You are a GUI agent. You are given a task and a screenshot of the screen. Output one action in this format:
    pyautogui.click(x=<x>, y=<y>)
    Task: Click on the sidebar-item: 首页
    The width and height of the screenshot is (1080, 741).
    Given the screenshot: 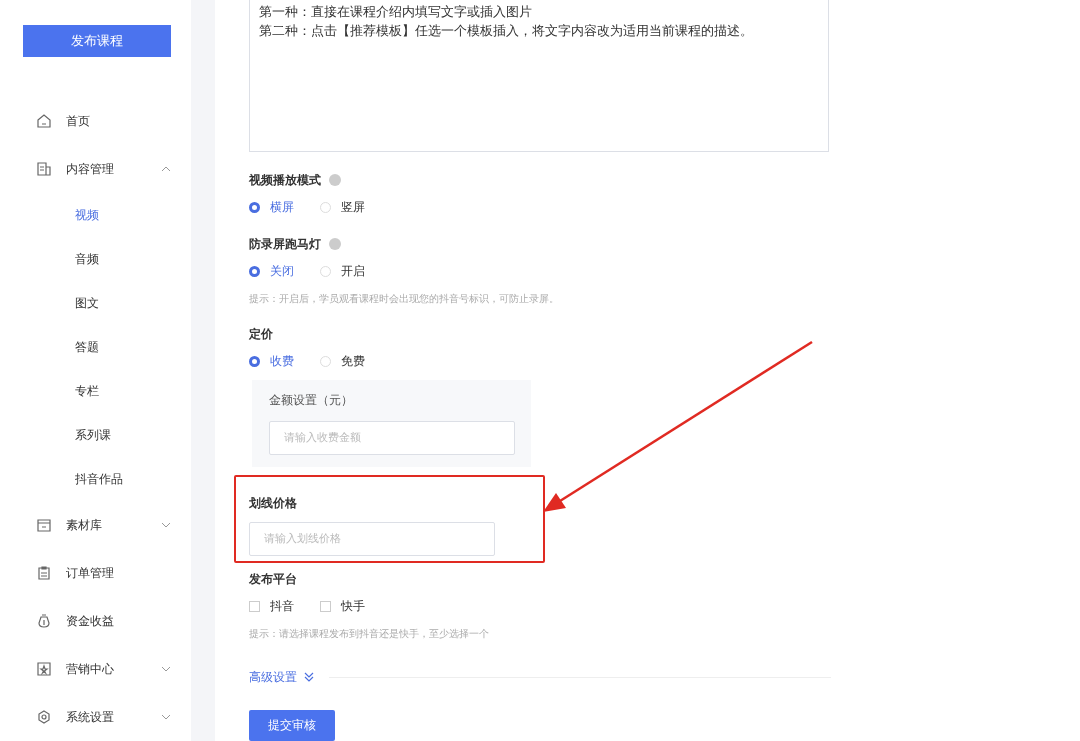 What is the action you would take?
    pyautogui.click(x=95, y=121)
    